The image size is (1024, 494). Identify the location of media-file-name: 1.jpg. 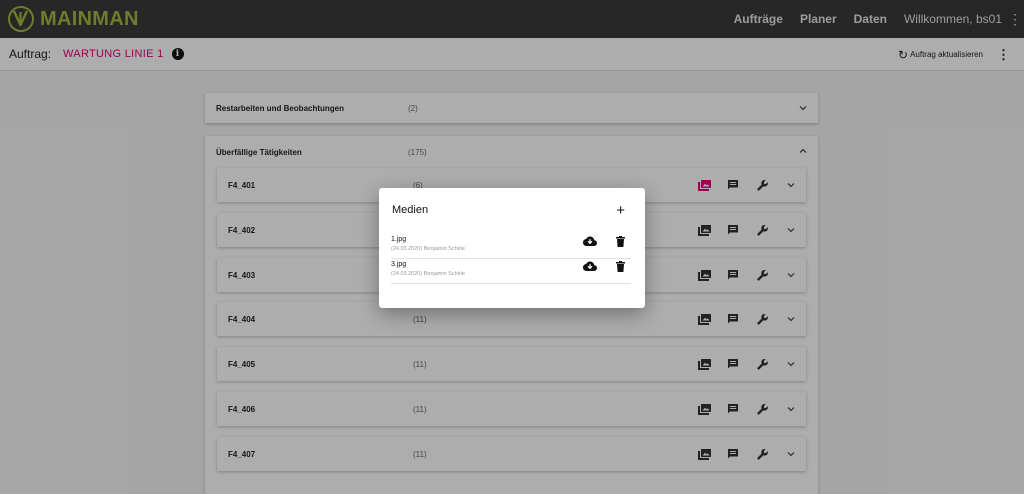
(399, 239).